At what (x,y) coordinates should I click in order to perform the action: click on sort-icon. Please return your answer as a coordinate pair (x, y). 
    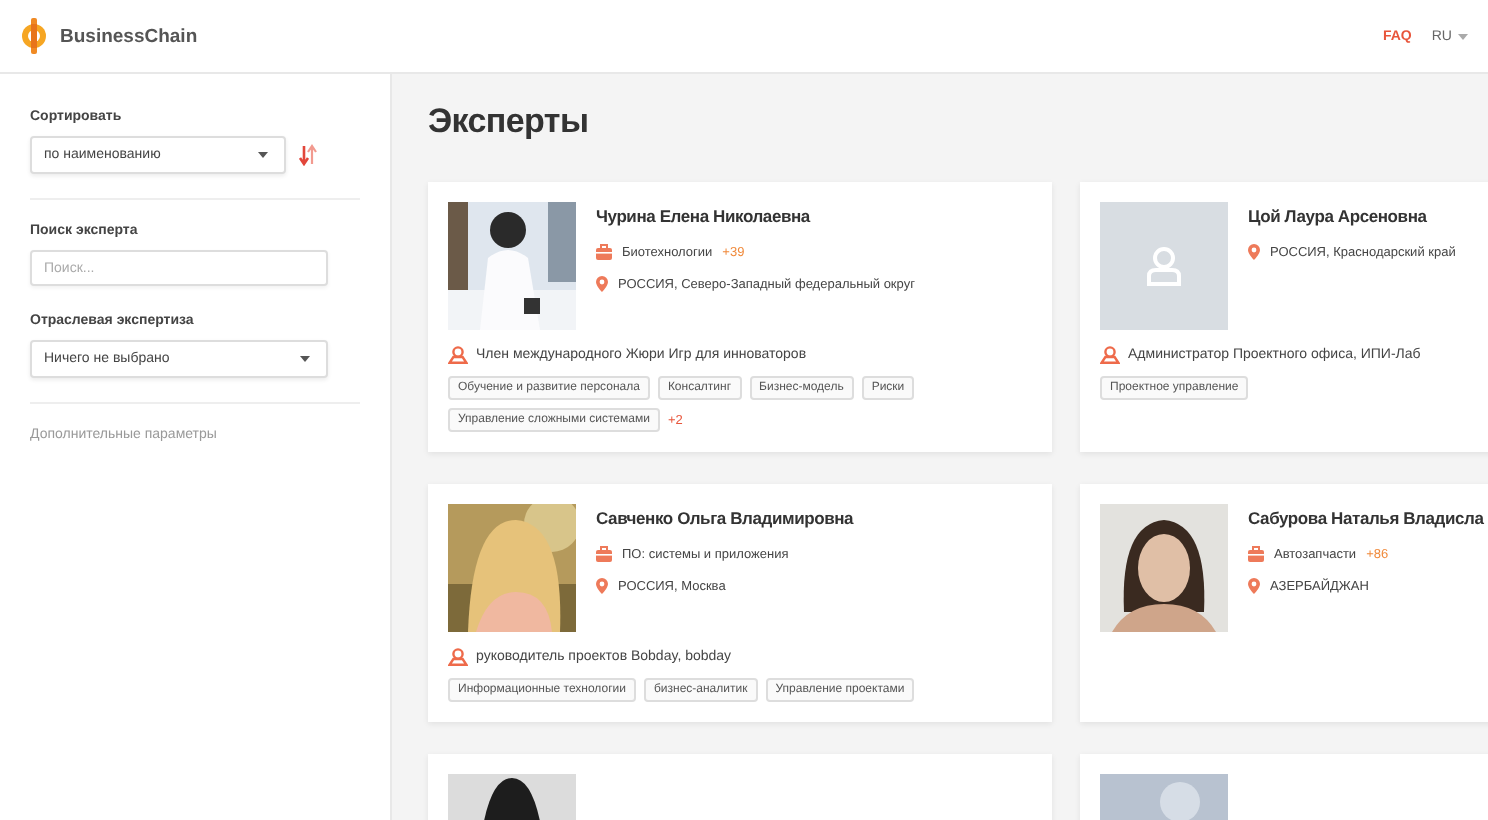
    Looking at the image, I should click on (308, 155).